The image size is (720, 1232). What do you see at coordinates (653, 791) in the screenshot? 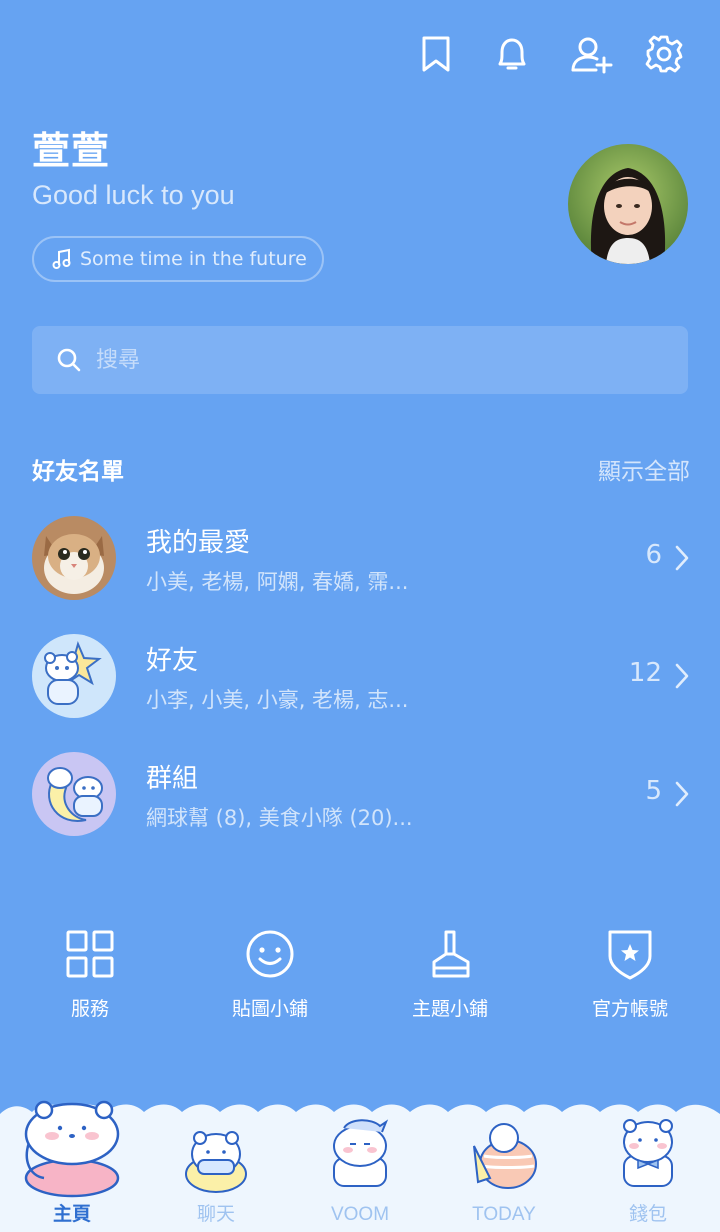
I see `friend-group-count: 5` at bounding box center [653, 791].